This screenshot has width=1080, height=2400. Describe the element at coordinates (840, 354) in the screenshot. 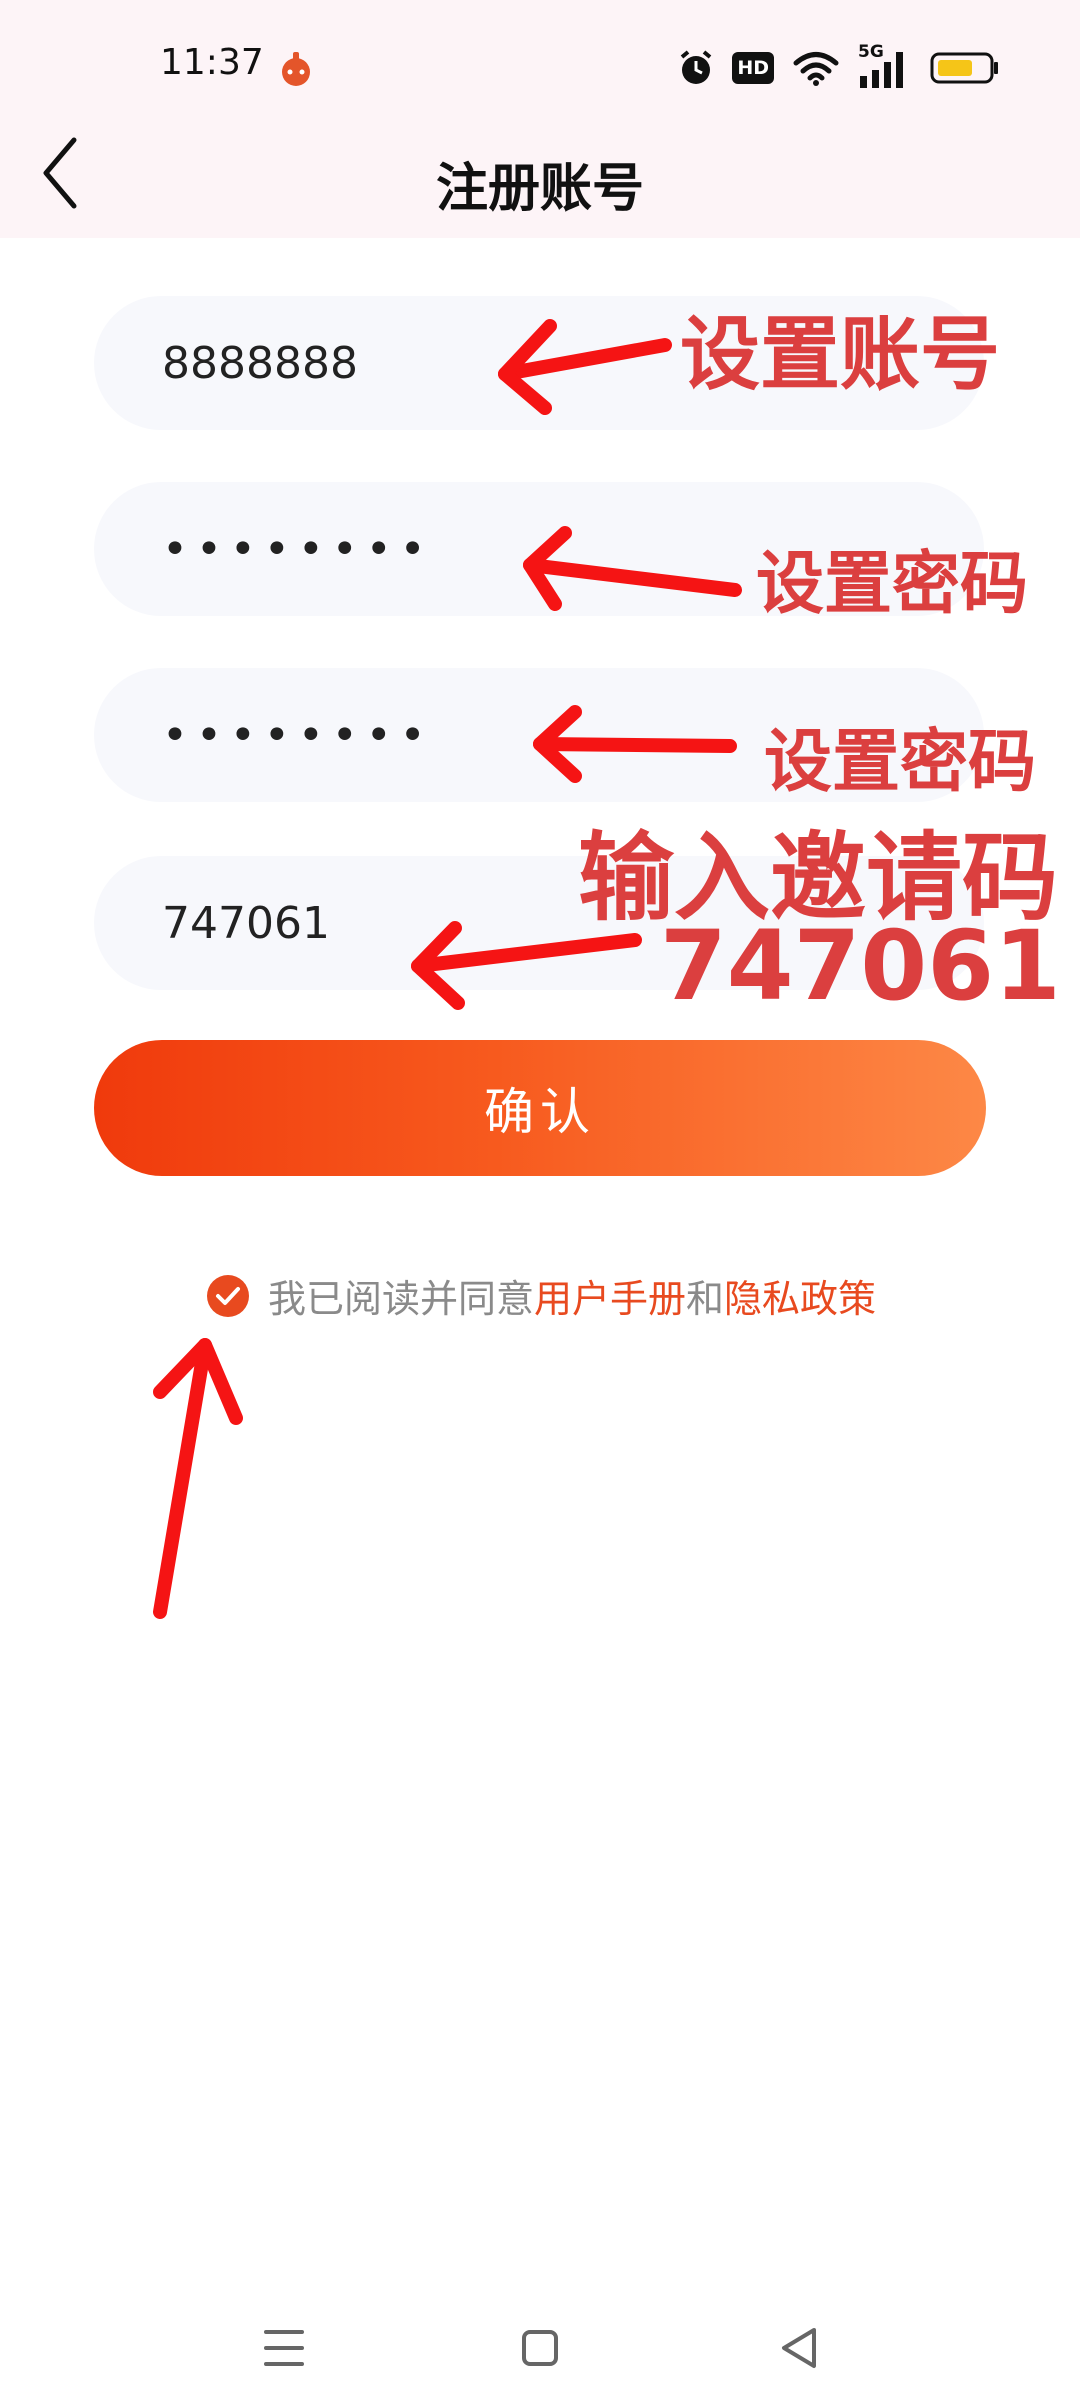

I see `annotation-account: 设置账号` at that location.